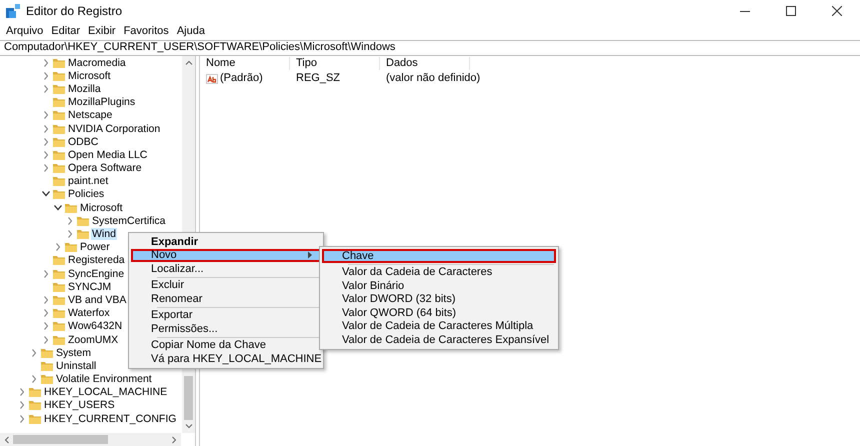 This screenshot has height=446, width=860. Describe the element at coordinates (200, 48) in the screenshot. I see `address-bar: Computador\HKEY_CURRENT_USER\SOFTWARE\Policies\Microsoft\Windows` at that location.